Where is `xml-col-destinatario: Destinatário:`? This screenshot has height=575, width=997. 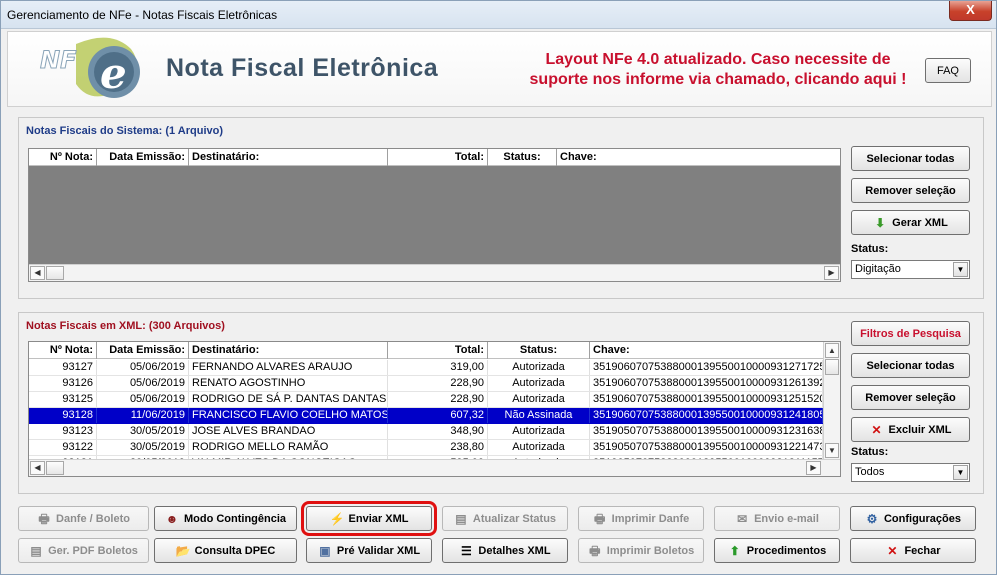
xml-col-destinatario: Destinatário: is located at coordinates (288, 350).